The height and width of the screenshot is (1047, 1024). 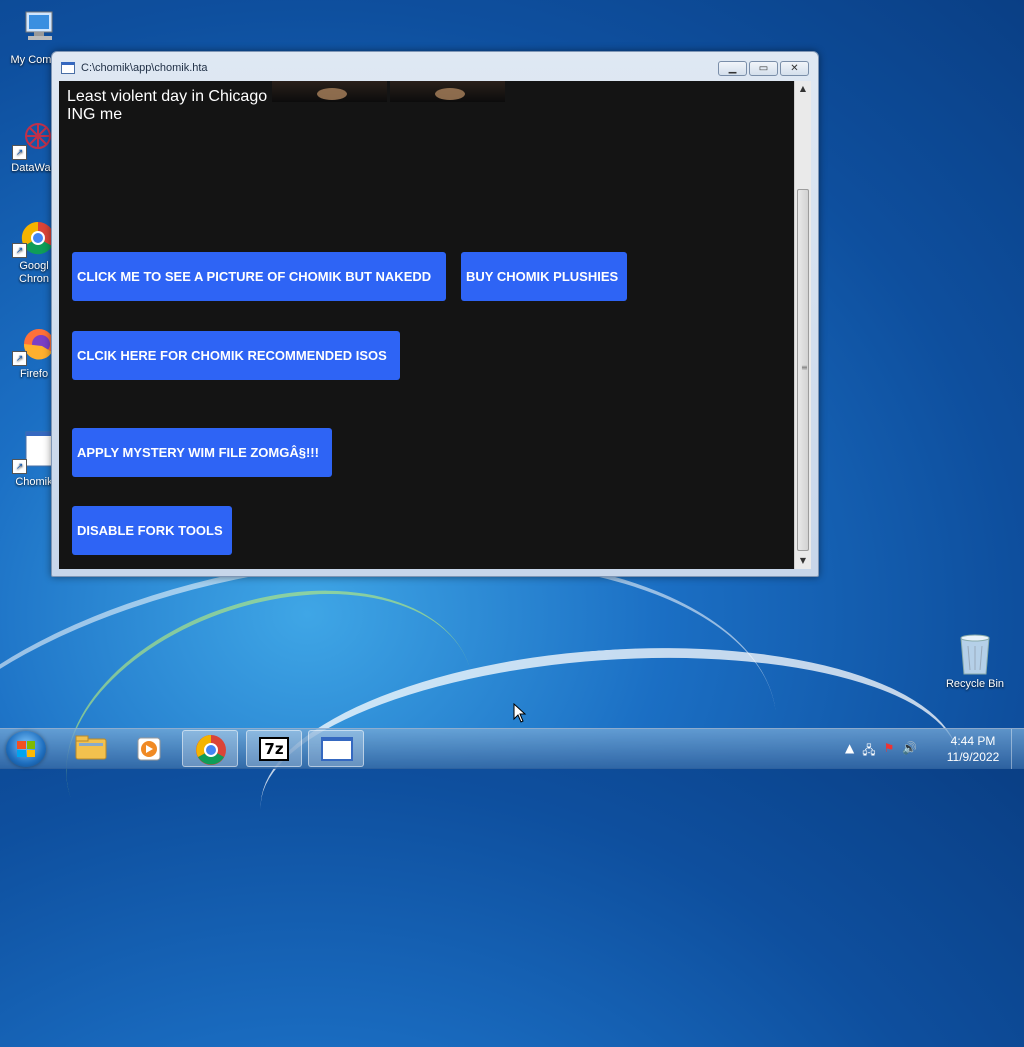 I want to click on taskbar-file-explorer, so click(x=90, y=748).